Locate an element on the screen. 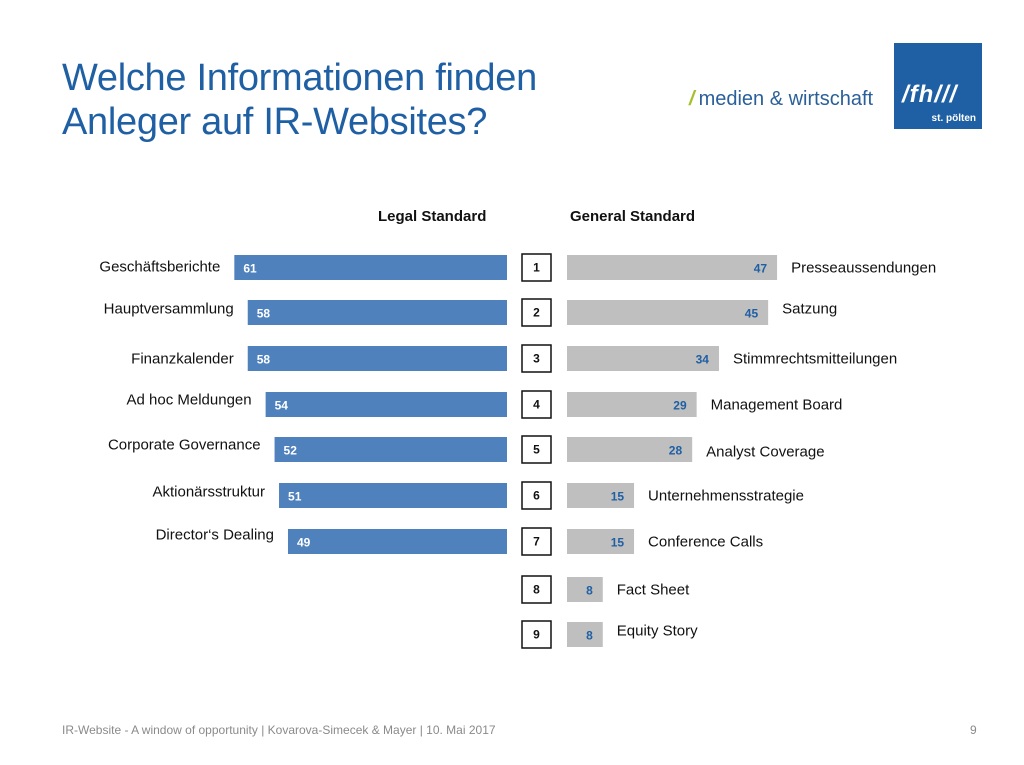  legal-category-label: Aktionärsstruktur is located at coordinates (208, 492).